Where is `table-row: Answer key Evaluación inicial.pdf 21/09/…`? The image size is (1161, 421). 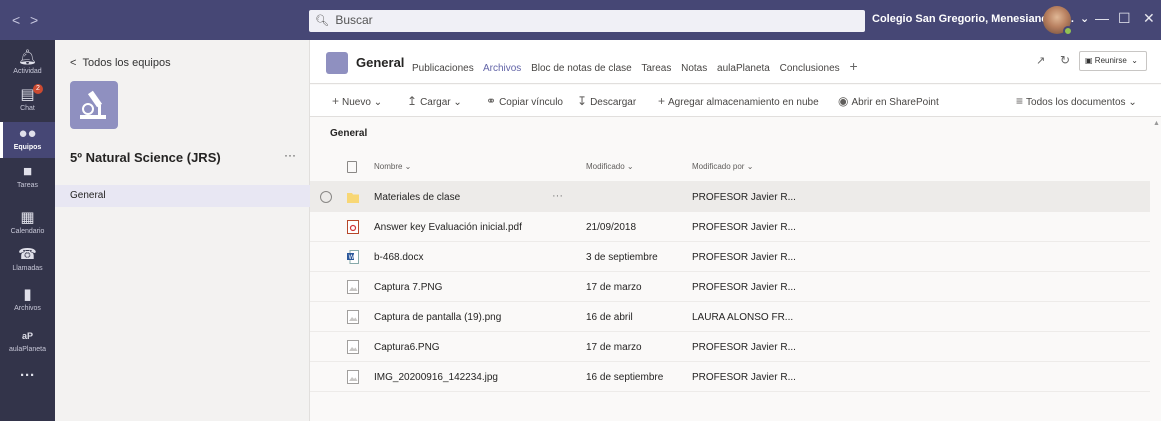 table-row: Answer key Evaluación inicial.pdf 21/09/… is located at coordinates (730, 227).